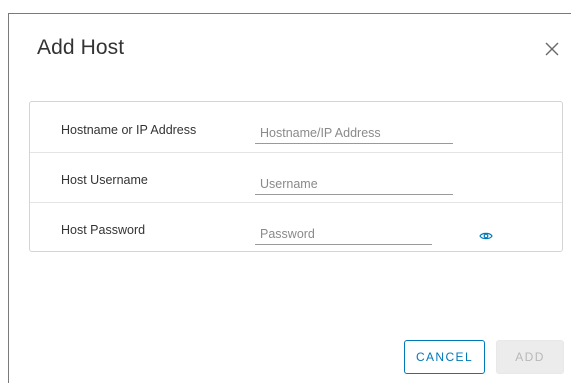  What do you see at coordinates (129, 130) in the screenshot?
I see `hostname-label: Hostname or IP Address` at bounding box center [129, 130].